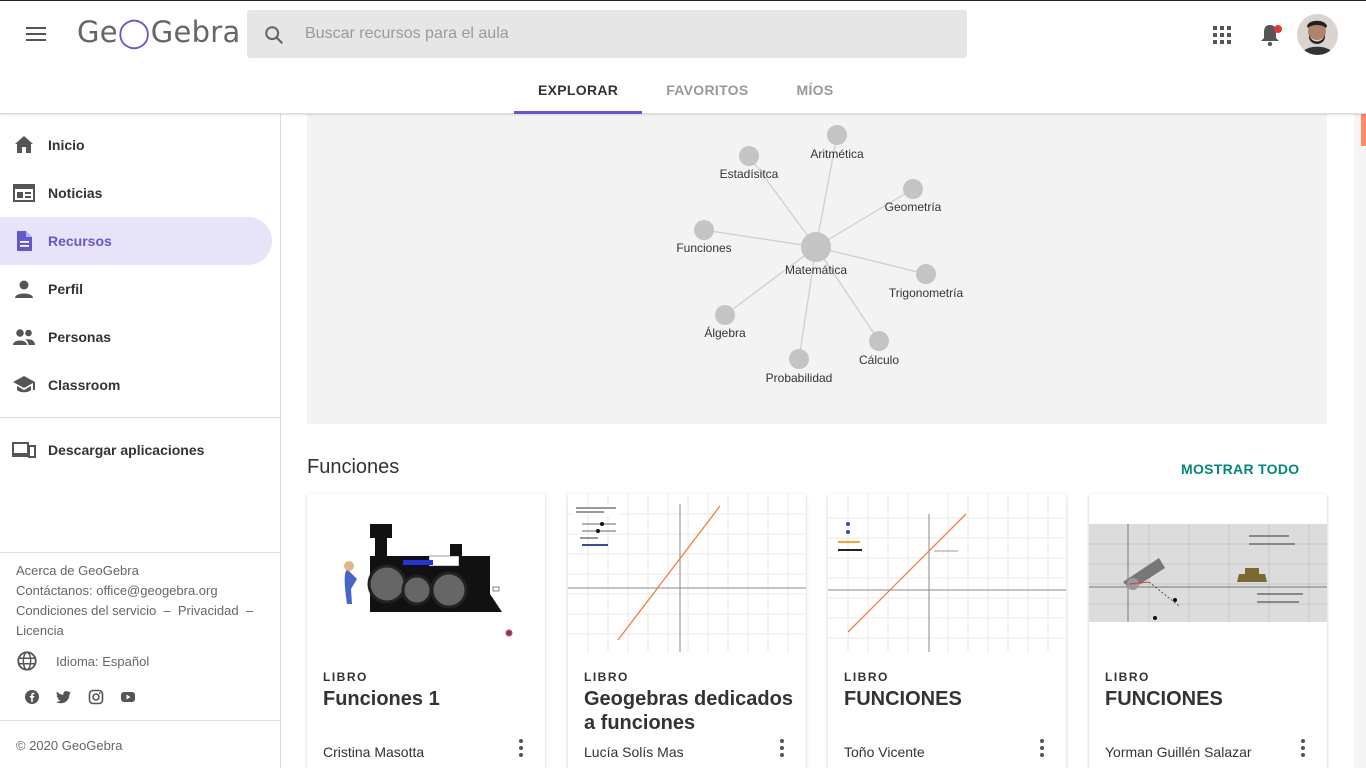 Image resolution: width=1366 pixels, height=768 pixels. What do you see at coordinates (799, 378) in the screenshot?
I see `svg-text: Probabilidad` at bounding box center [799, 378].